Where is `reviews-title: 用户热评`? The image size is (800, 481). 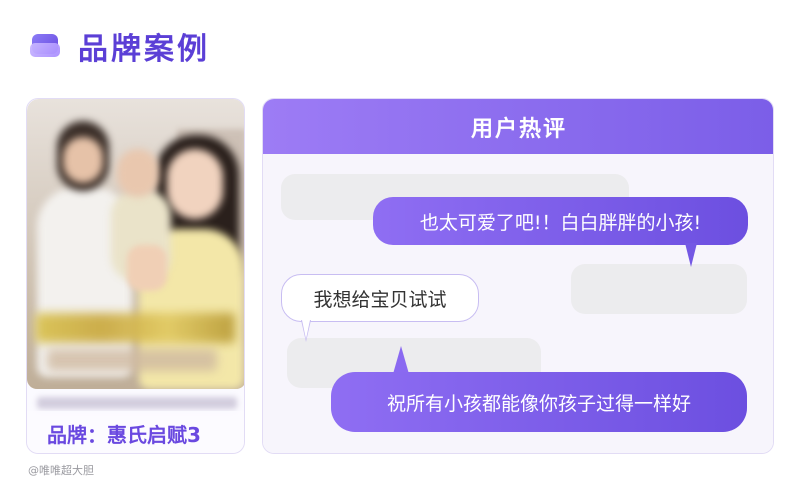 reviews-title: 用户热评 is located at coordinates (518, 129).